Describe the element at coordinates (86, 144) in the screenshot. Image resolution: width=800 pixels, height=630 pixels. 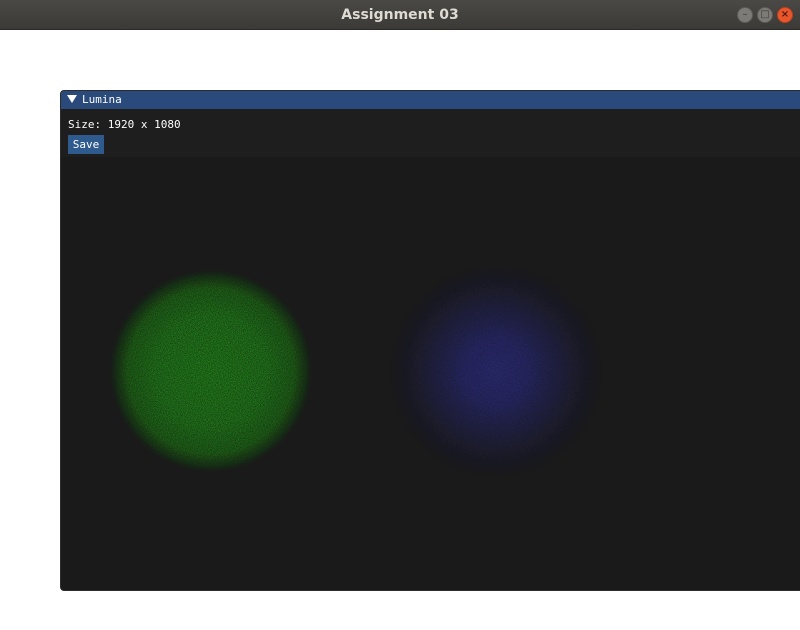
I see `save-button: Save` at that location.